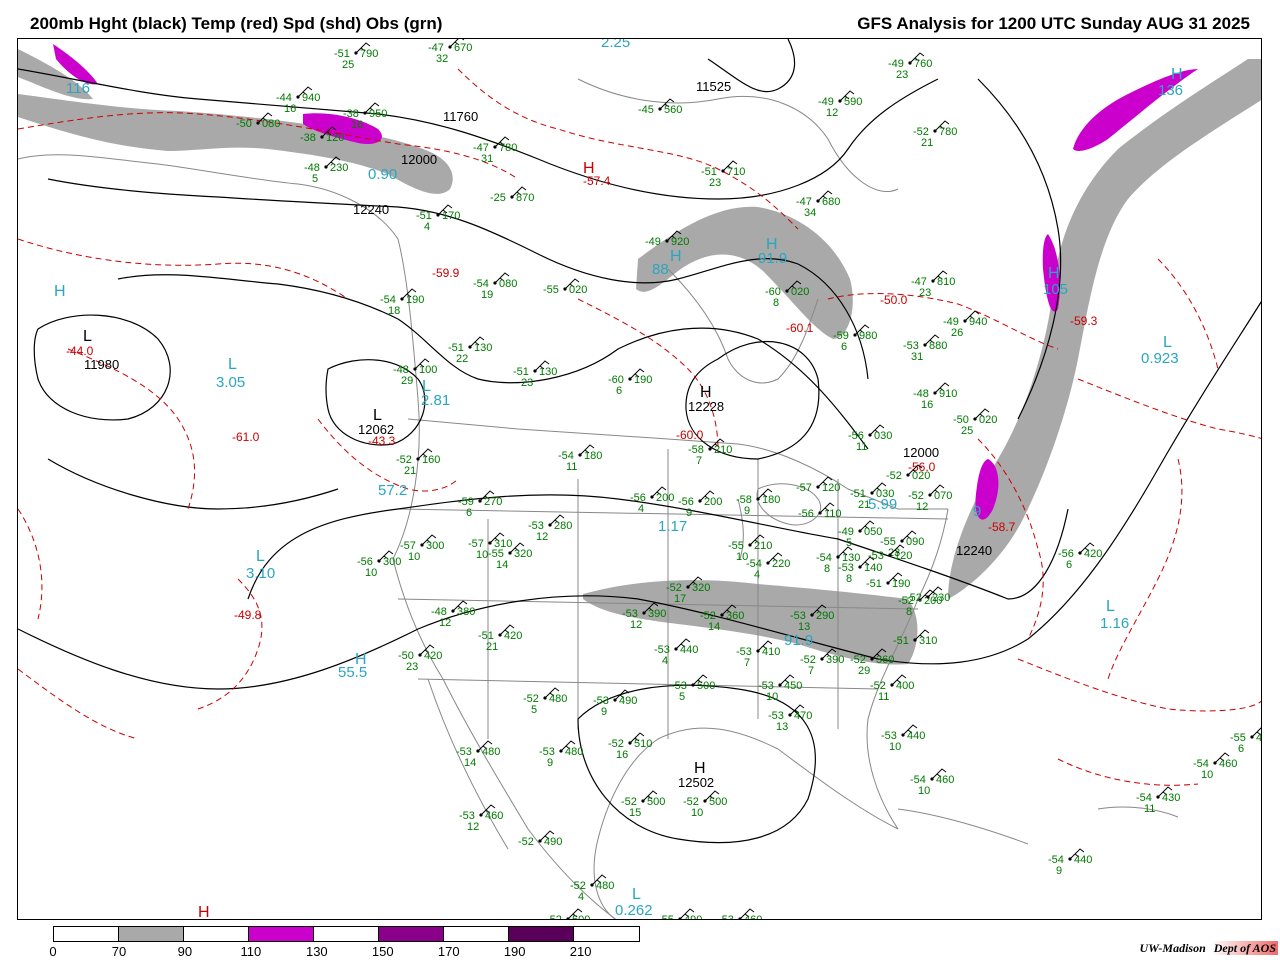 This screenshot has width=1280, height=960. Describe the element at coordinates (713, 502) in the screenshot. I see `station-height: 200` at that location.